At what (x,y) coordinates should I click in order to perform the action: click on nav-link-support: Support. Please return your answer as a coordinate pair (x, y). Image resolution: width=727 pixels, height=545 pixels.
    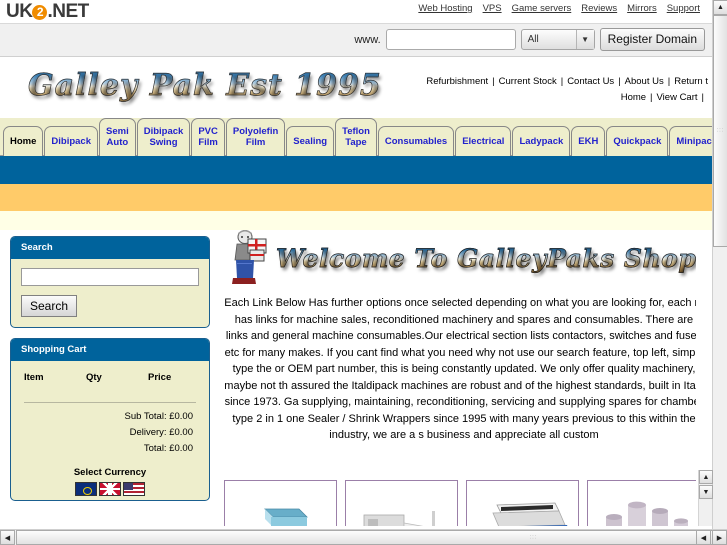
    Looking at the image, I should click on (683, 8).